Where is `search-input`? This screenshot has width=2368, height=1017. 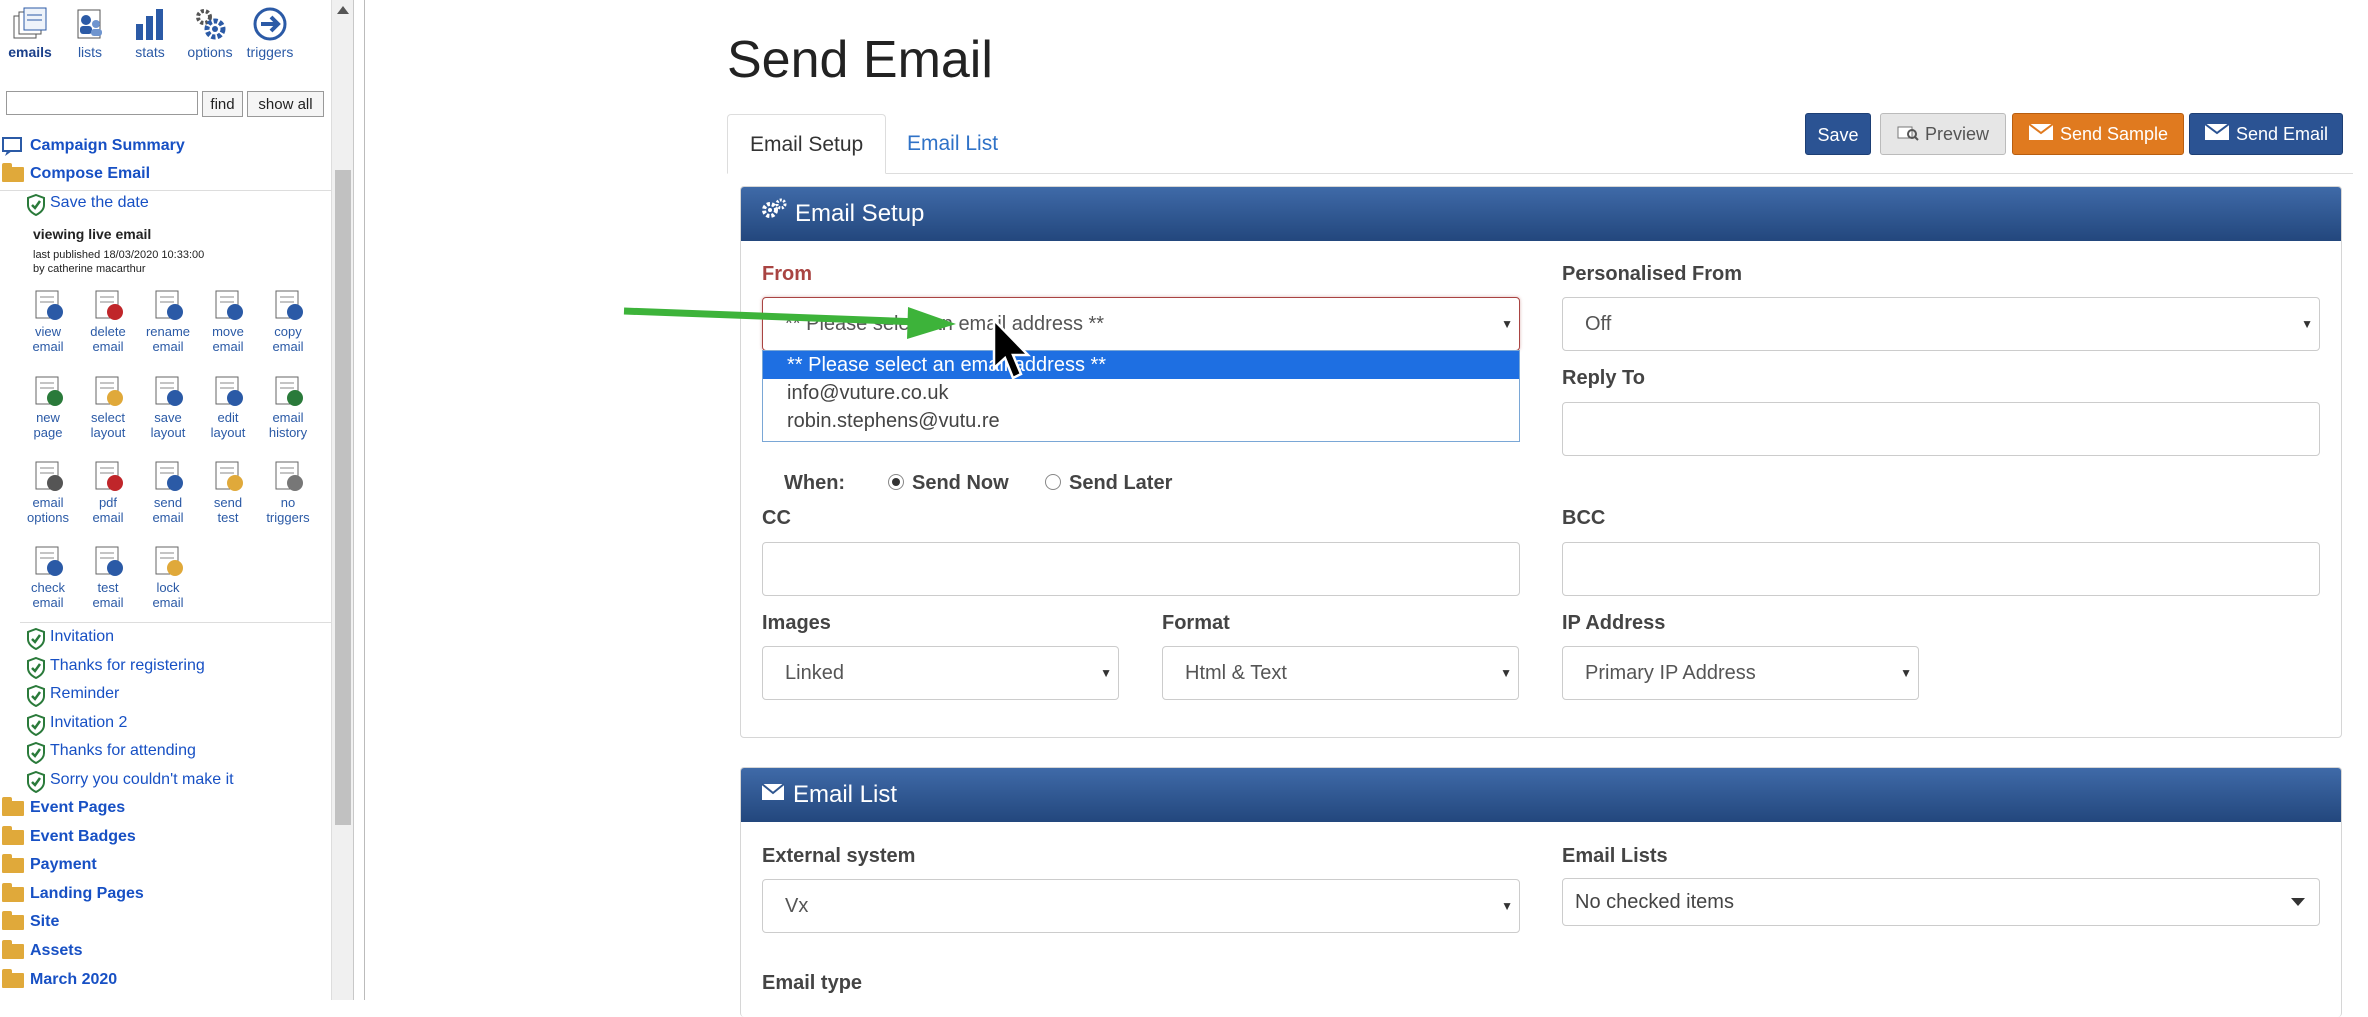 search-input is located at coordinates (102, 103).